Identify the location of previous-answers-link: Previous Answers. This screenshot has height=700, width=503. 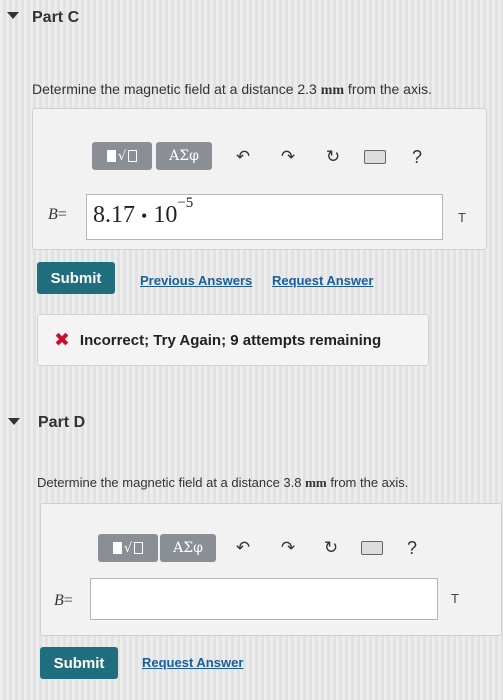
(196, 280).